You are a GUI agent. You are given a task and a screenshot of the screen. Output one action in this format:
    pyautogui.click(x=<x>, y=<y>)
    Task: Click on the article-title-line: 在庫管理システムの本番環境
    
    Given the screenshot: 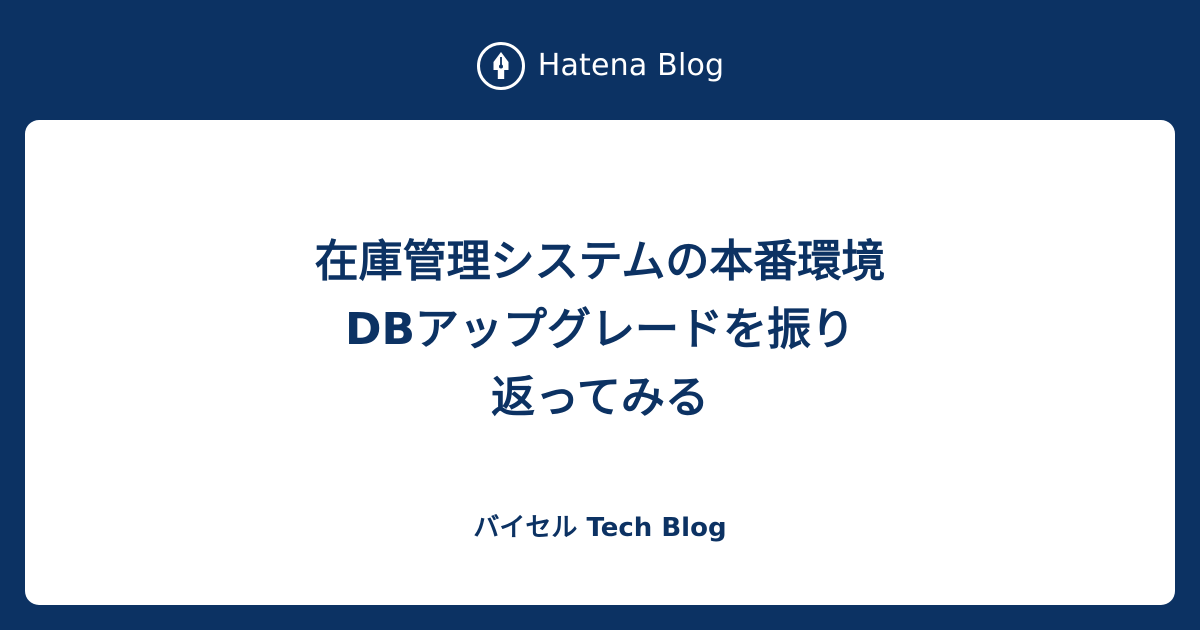 What is the action you would take?
    pyautogui.click(x=600, y=261)
    